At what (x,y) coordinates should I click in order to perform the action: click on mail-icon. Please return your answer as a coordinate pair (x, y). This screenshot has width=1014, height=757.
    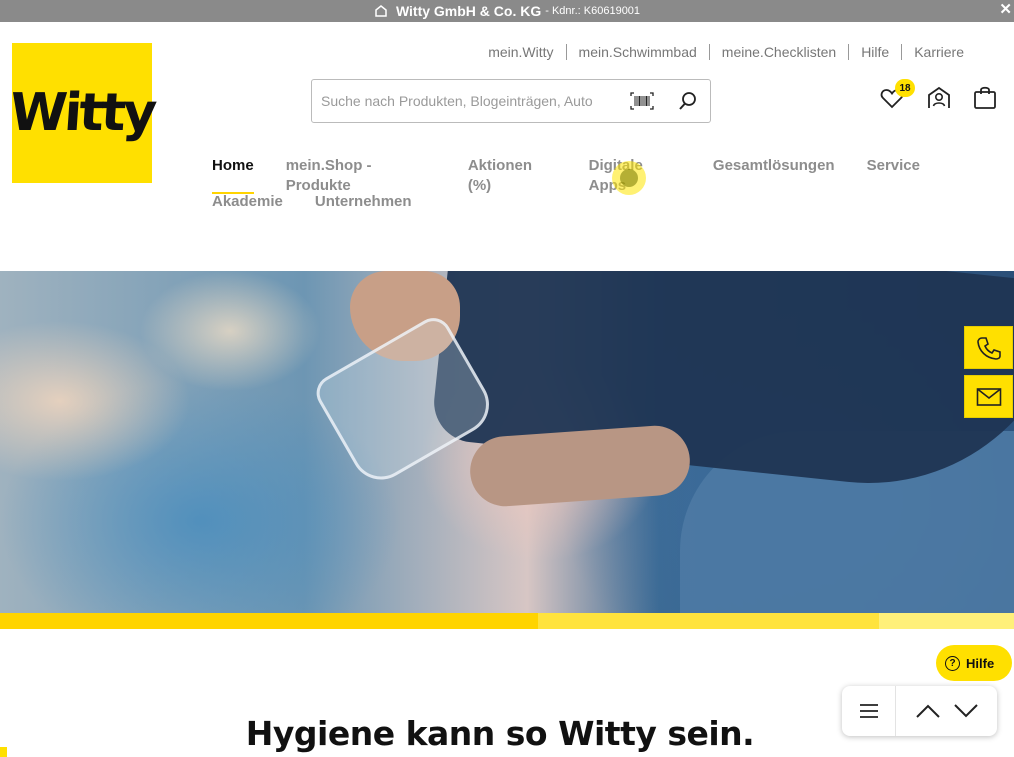
    Looking at the image, I should click on (988, 396).